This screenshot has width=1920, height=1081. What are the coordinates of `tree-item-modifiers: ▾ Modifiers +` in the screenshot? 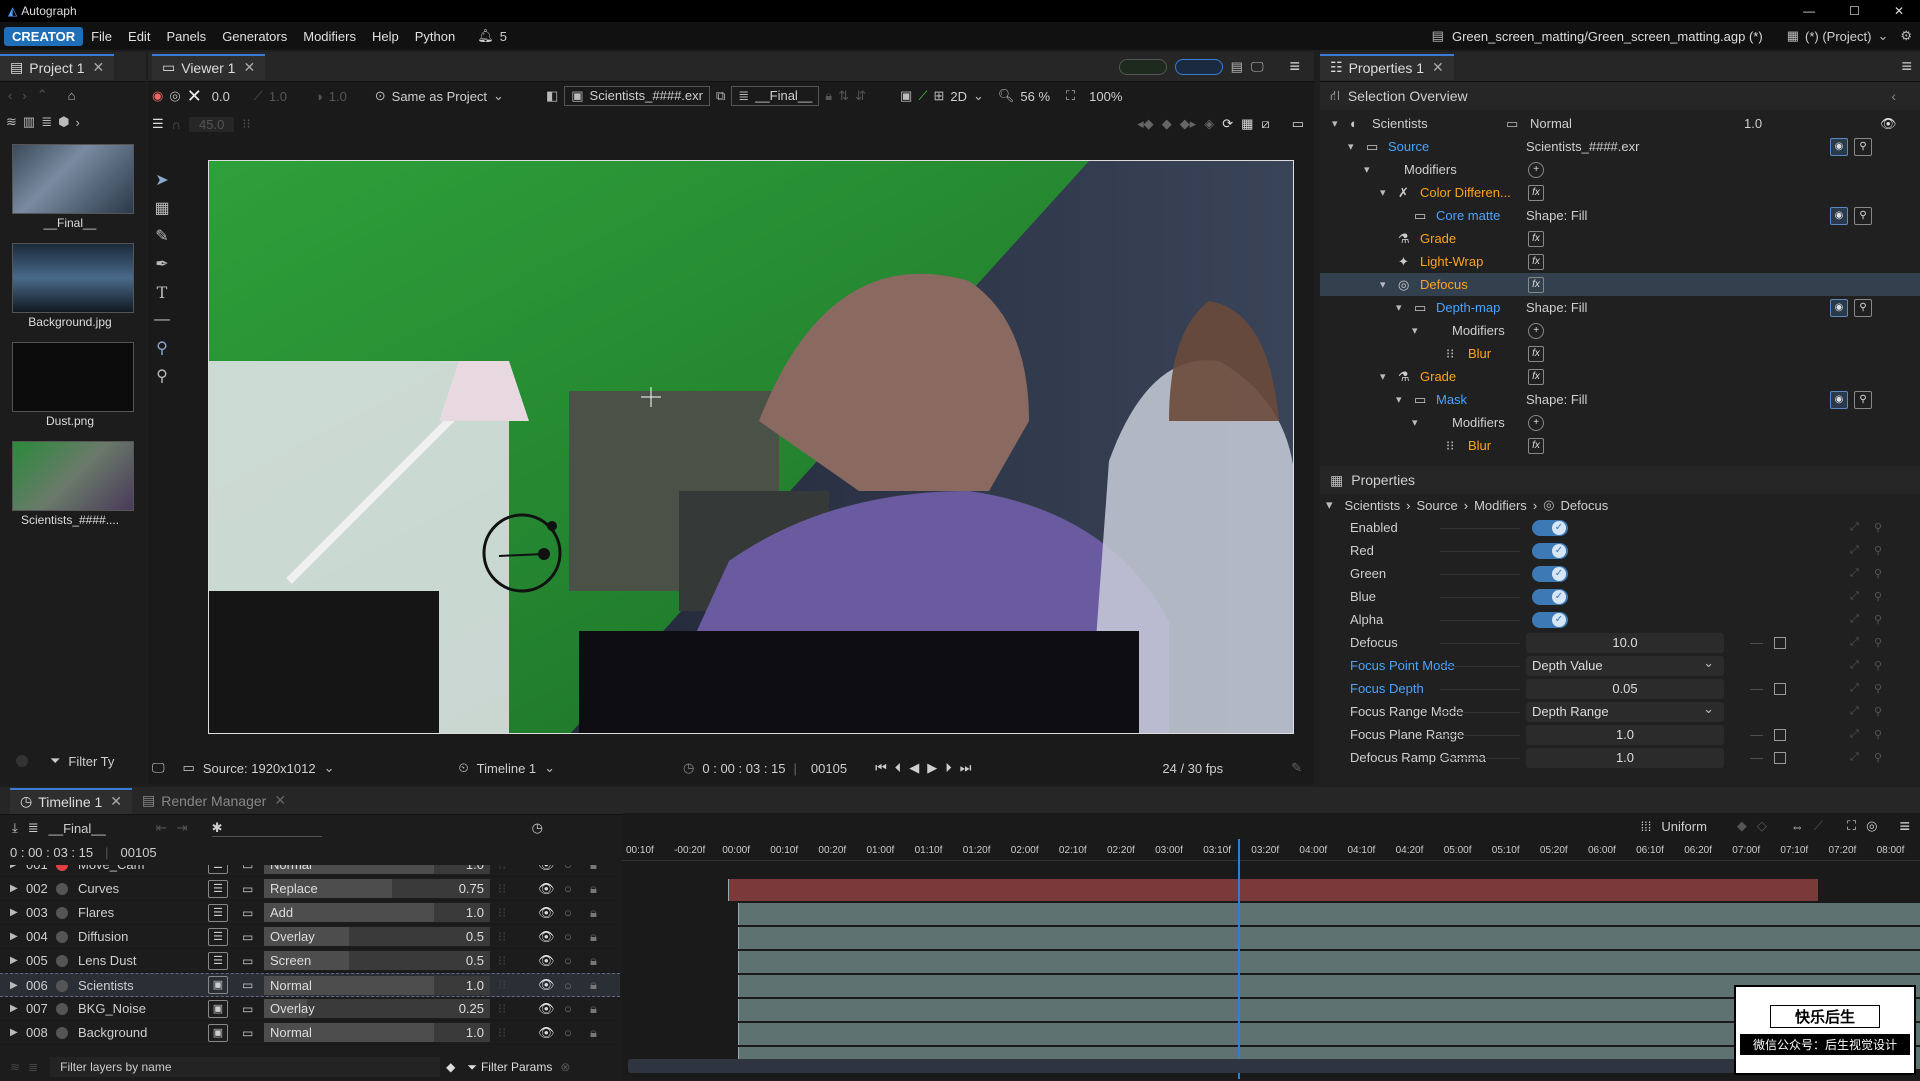 It's located at (1620, 330).